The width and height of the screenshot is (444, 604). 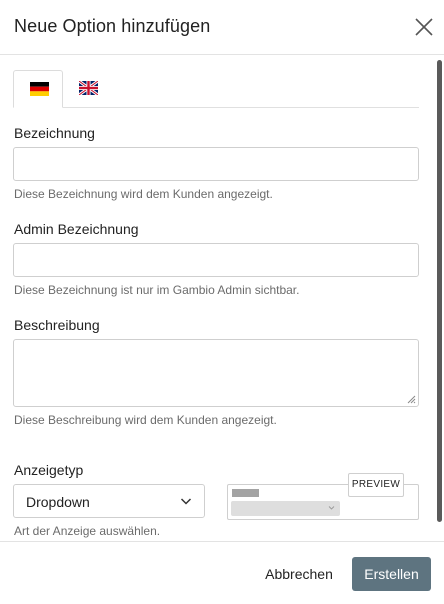 I want to click on display-type-selected-value: Dropdown, so click(x=58, y=502).